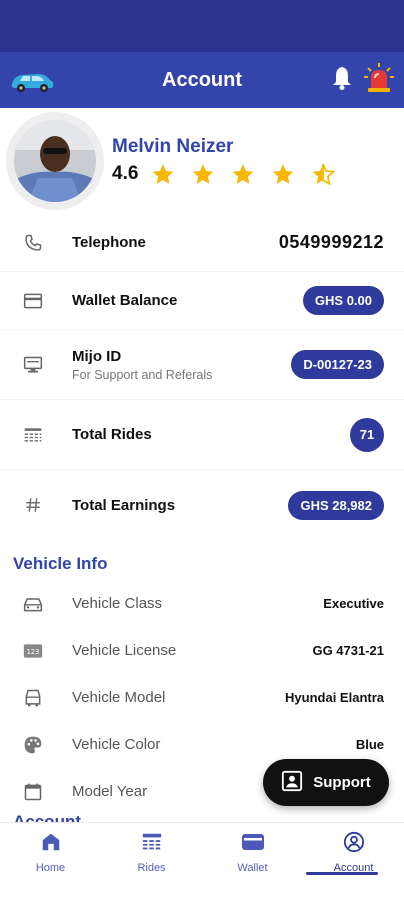 The image size is (404, 900). What do you see at coordinates (50, 868) in the screenshot?
I see `nav-home-label: Home` at bounding box center [50, 868].